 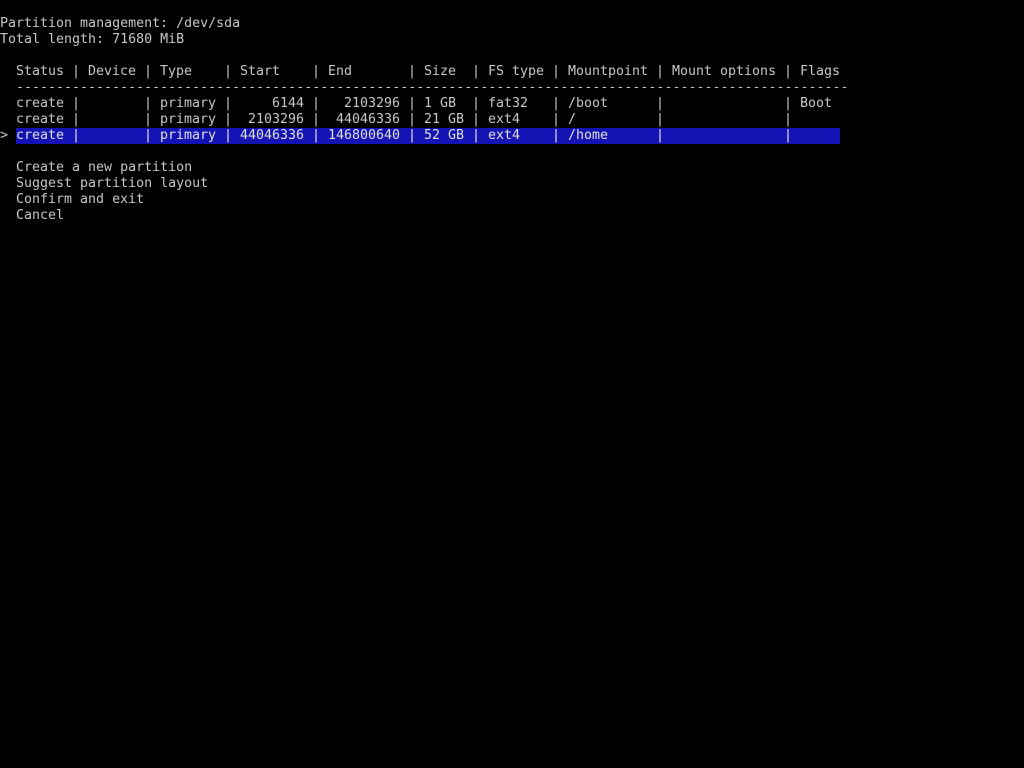 I want to click on total-length: Total length: 71680 MiB, so click(x=92, y=39).